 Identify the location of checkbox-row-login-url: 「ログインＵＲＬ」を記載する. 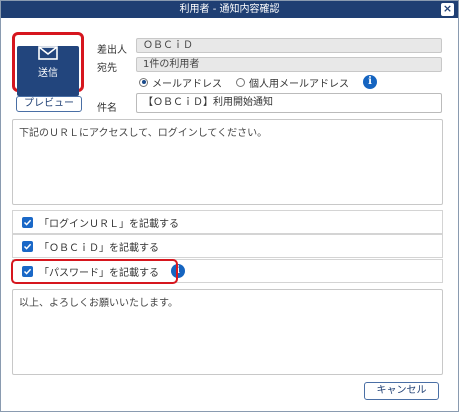
(227, 222).